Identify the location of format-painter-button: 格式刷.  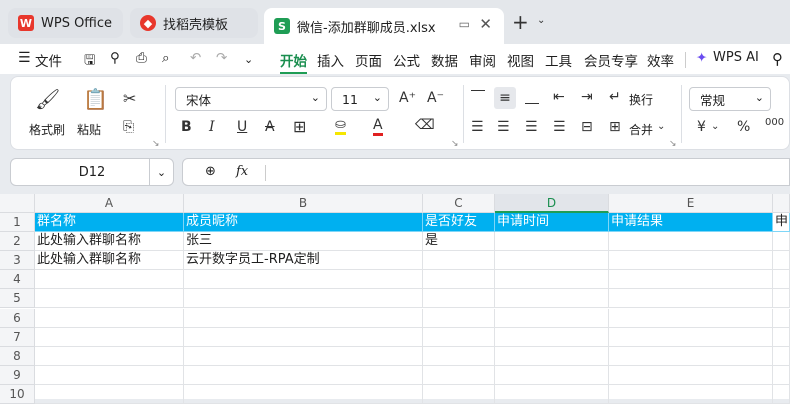
(47, 129).